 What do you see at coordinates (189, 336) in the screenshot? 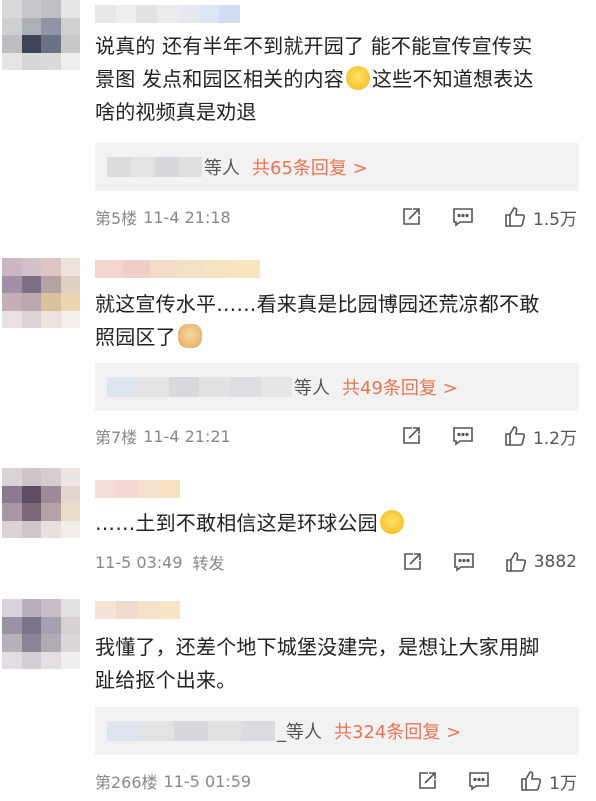
I see `doge-icon` at bounding box center [189, 336].